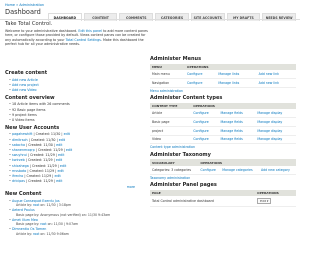 This screenshot has width=320, height=263. I want to click on add-project-link: Add new project, so click(25, 85).